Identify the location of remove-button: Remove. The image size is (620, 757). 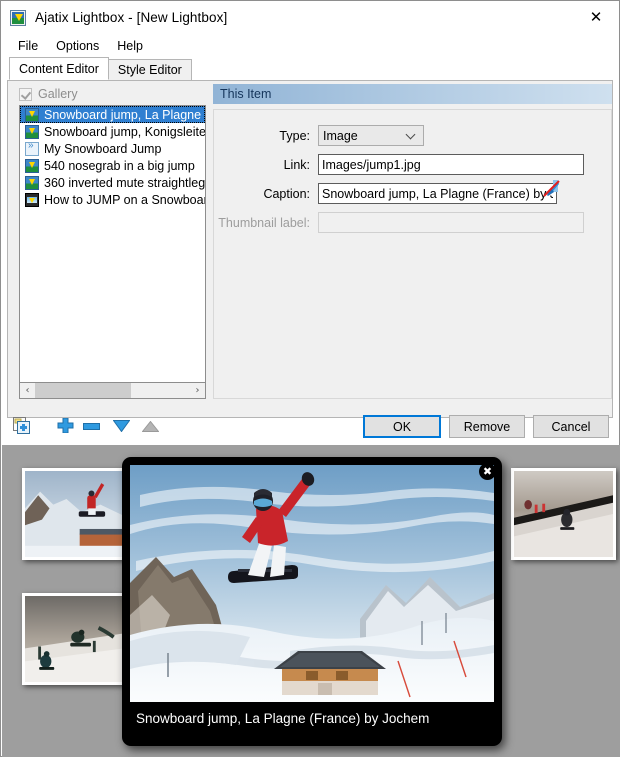
(487, 426).